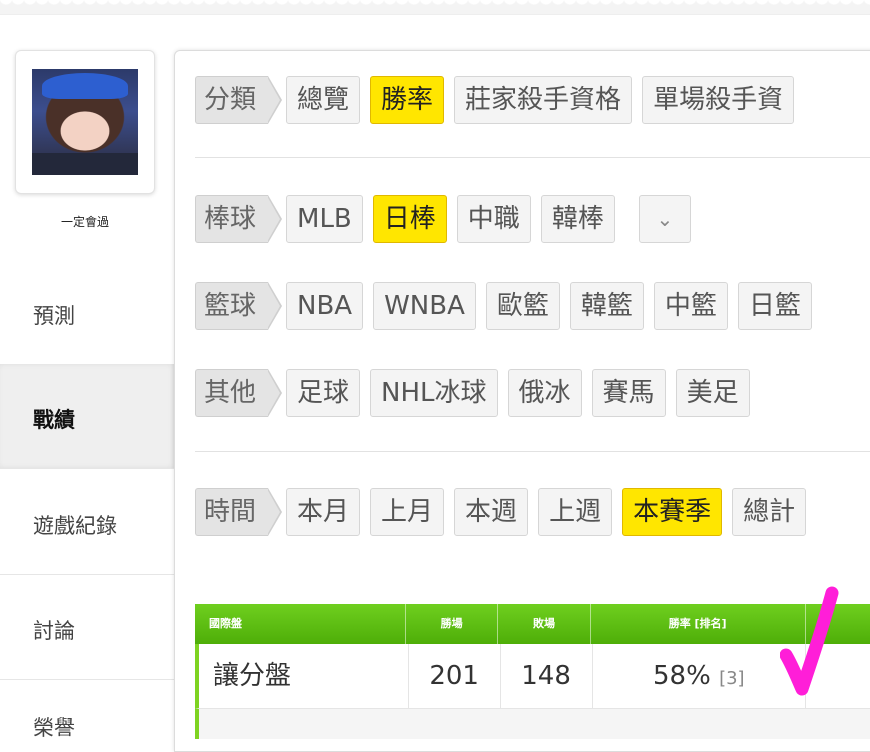 This screenshot has width=870, height=752. What do you see at coordinates (547, 676) in the screenshot?
I see `cell-losses: 148` at bounding box center [547, 676].